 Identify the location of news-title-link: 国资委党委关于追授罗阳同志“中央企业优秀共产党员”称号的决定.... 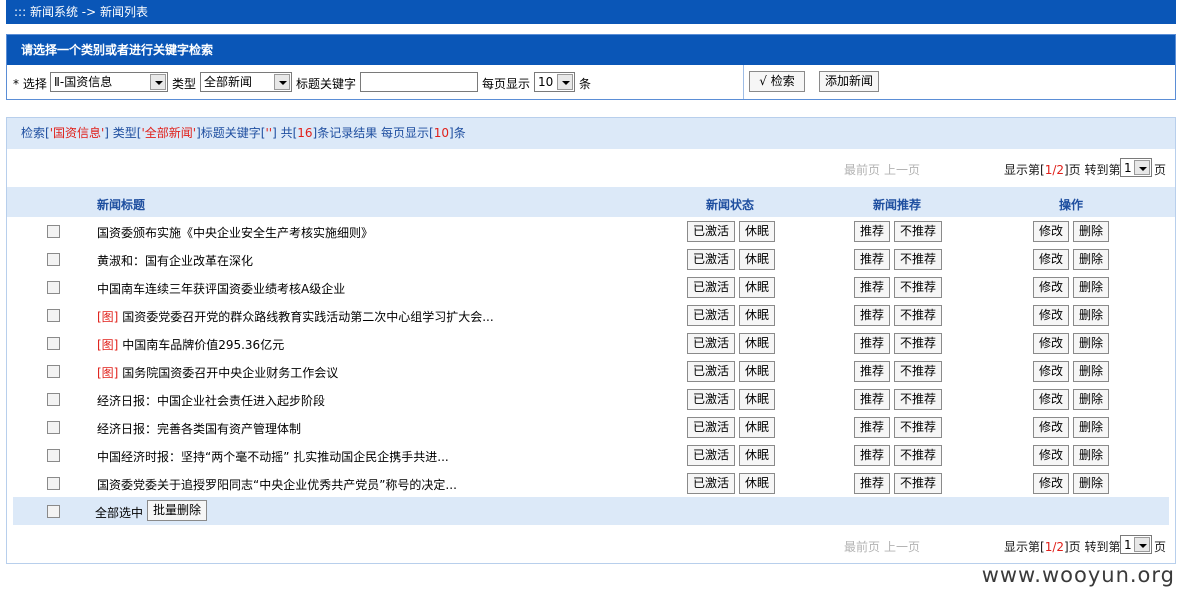
(277, 484).